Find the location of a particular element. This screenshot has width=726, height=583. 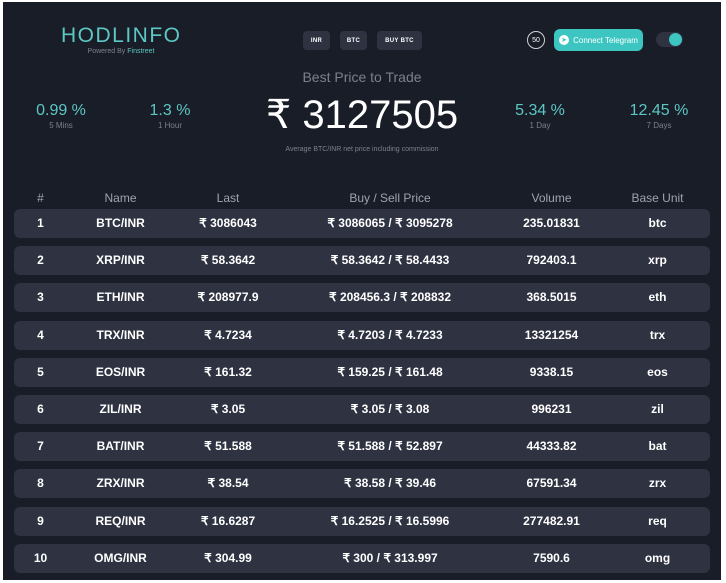

cell-base-unit: btc is located at coordinates (657, 223).